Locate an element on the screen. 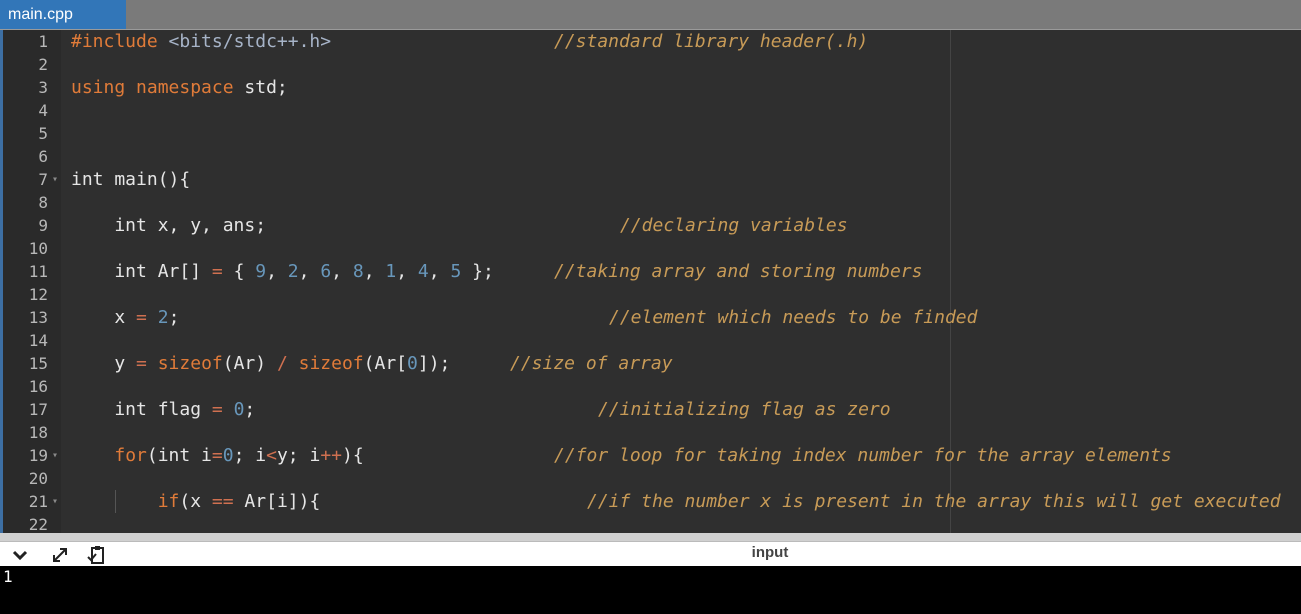 The height and width of the screenshot is (614, 1301). line-number: 14 is located at coordinates (38, 340).